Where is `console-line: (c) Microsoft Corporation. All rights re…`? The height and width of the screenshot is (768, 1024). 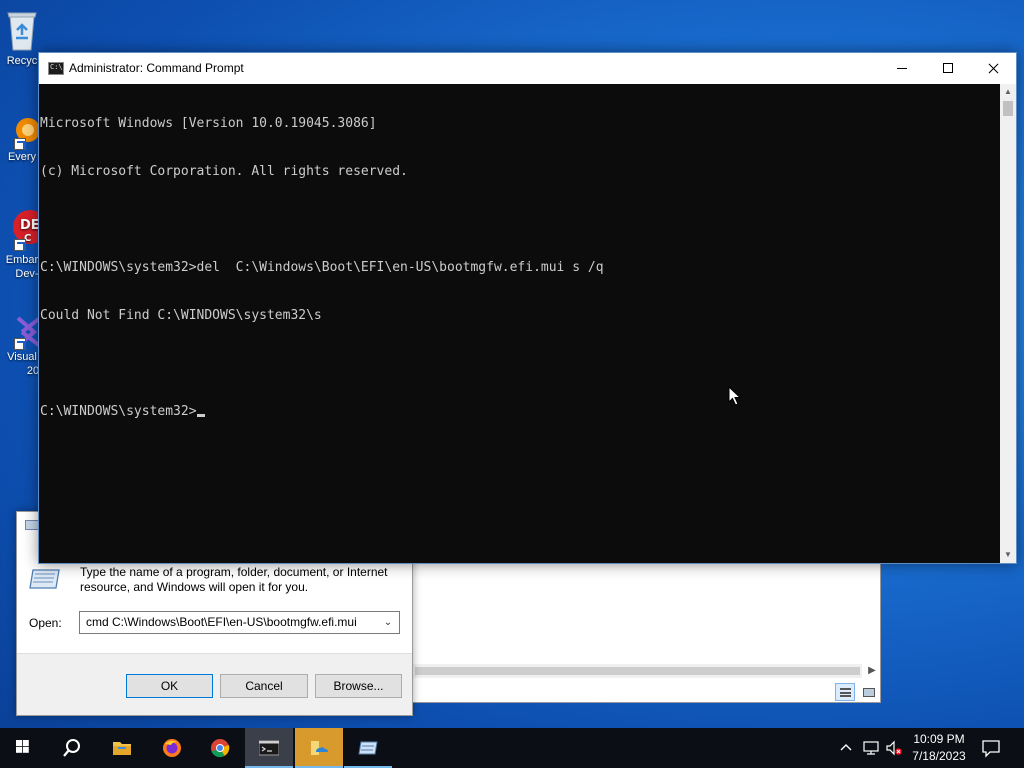 console-line: (c) Microsoft Corporation. All rights re… is located at coordinates (224, 171).